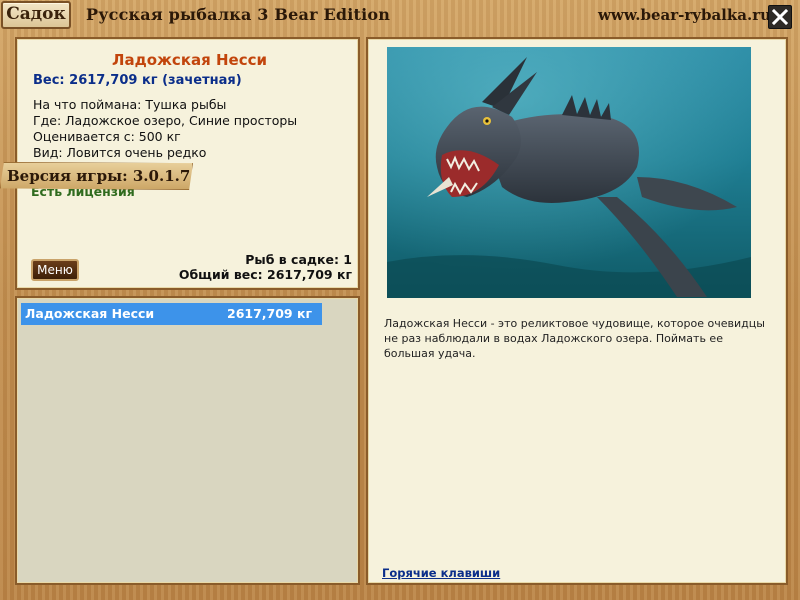 The height and width of the screenshot is (600, 800). I want to click on fish-value: Оценивается с: 500 кг, so click(107, 136).